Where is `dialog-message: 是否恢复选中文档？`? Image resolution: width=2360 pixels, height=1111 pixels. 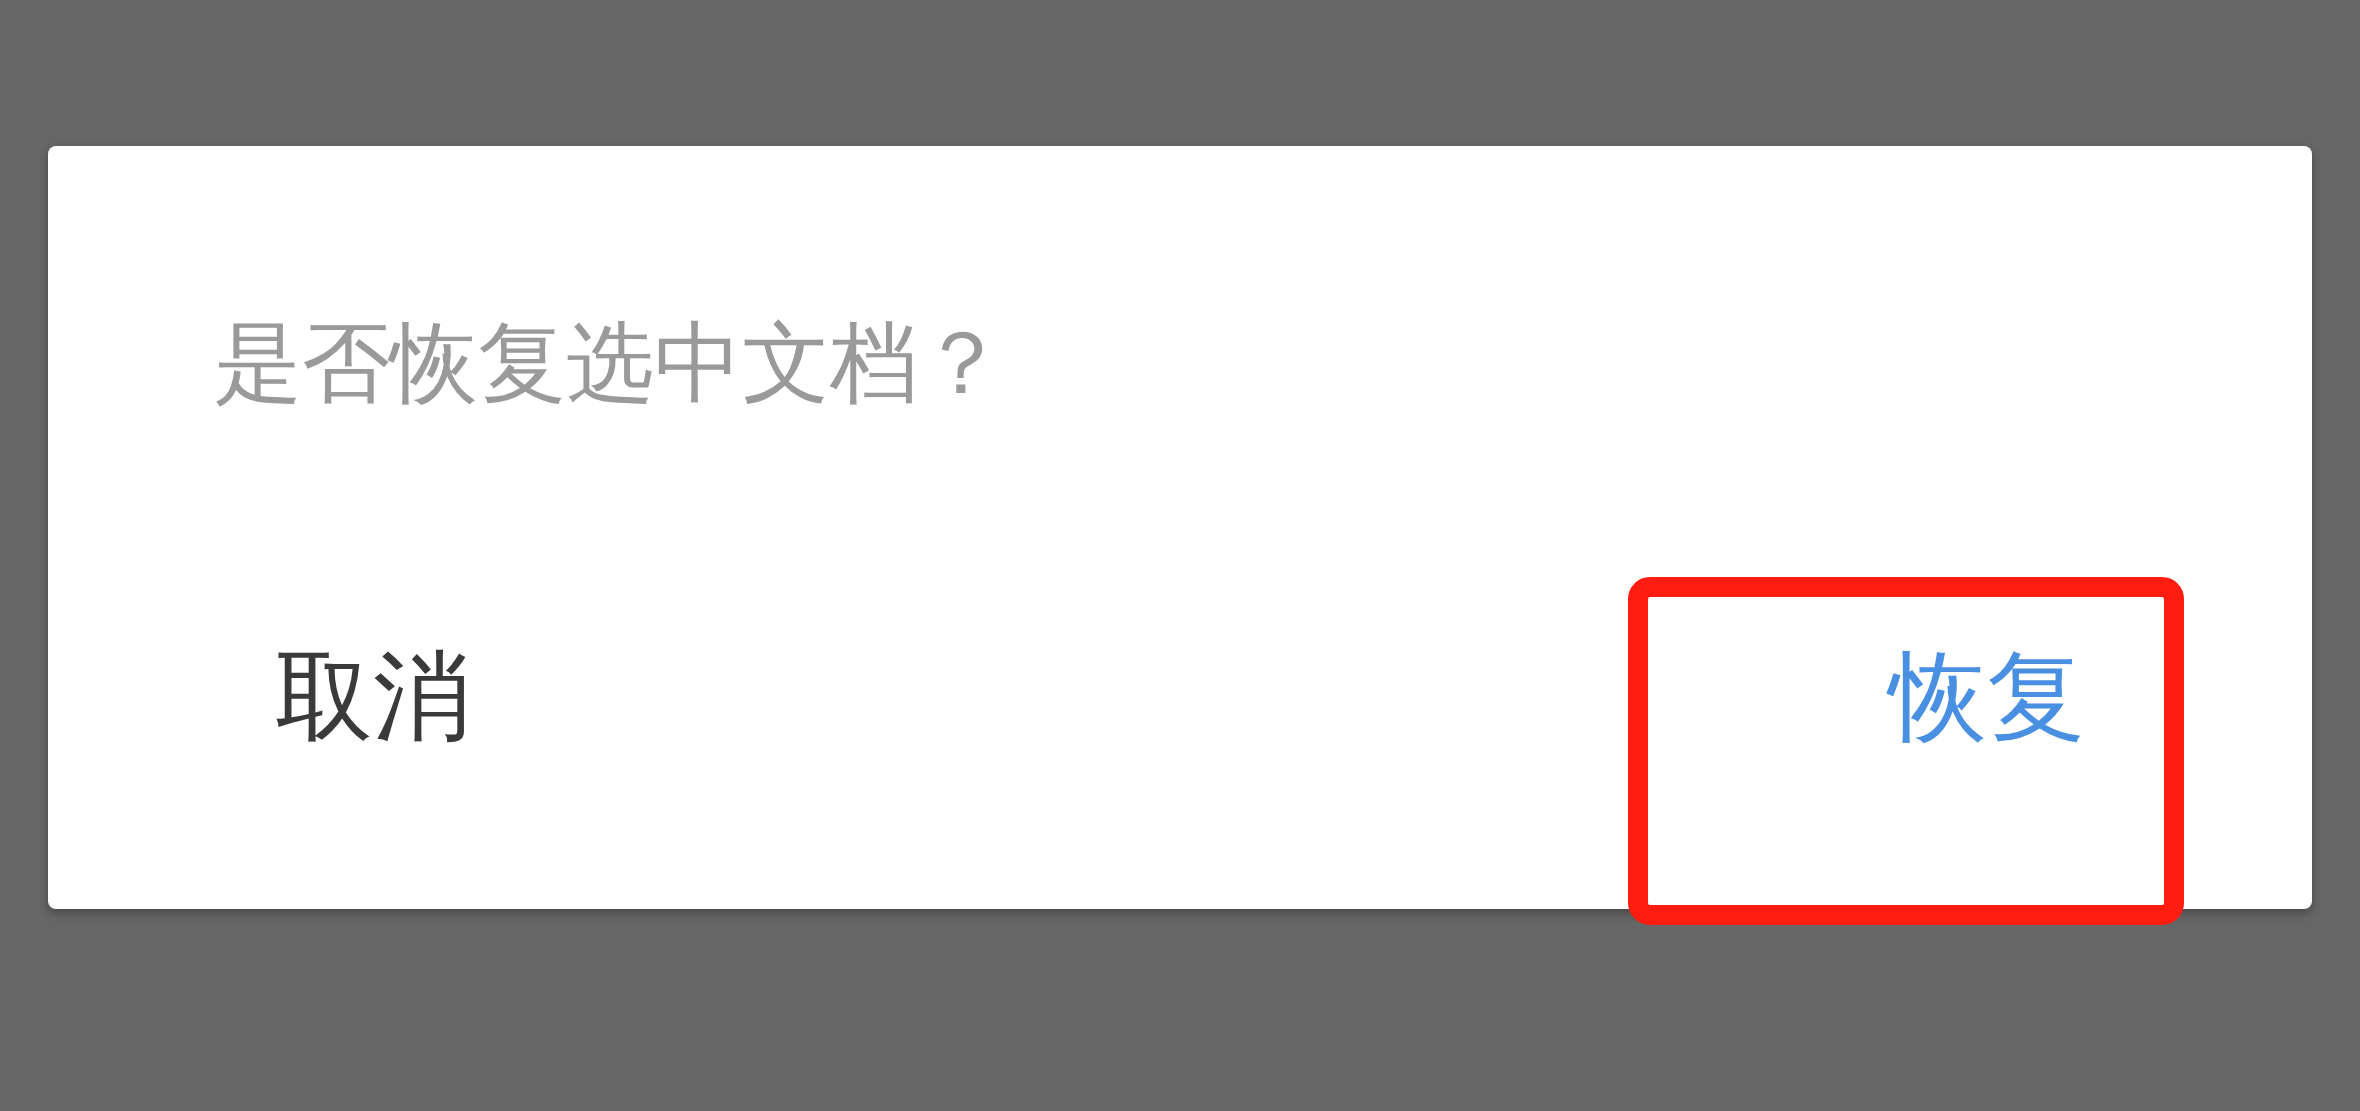 dialog-message: 是否恢复选中文档？ is located at coordinates (610, 362).